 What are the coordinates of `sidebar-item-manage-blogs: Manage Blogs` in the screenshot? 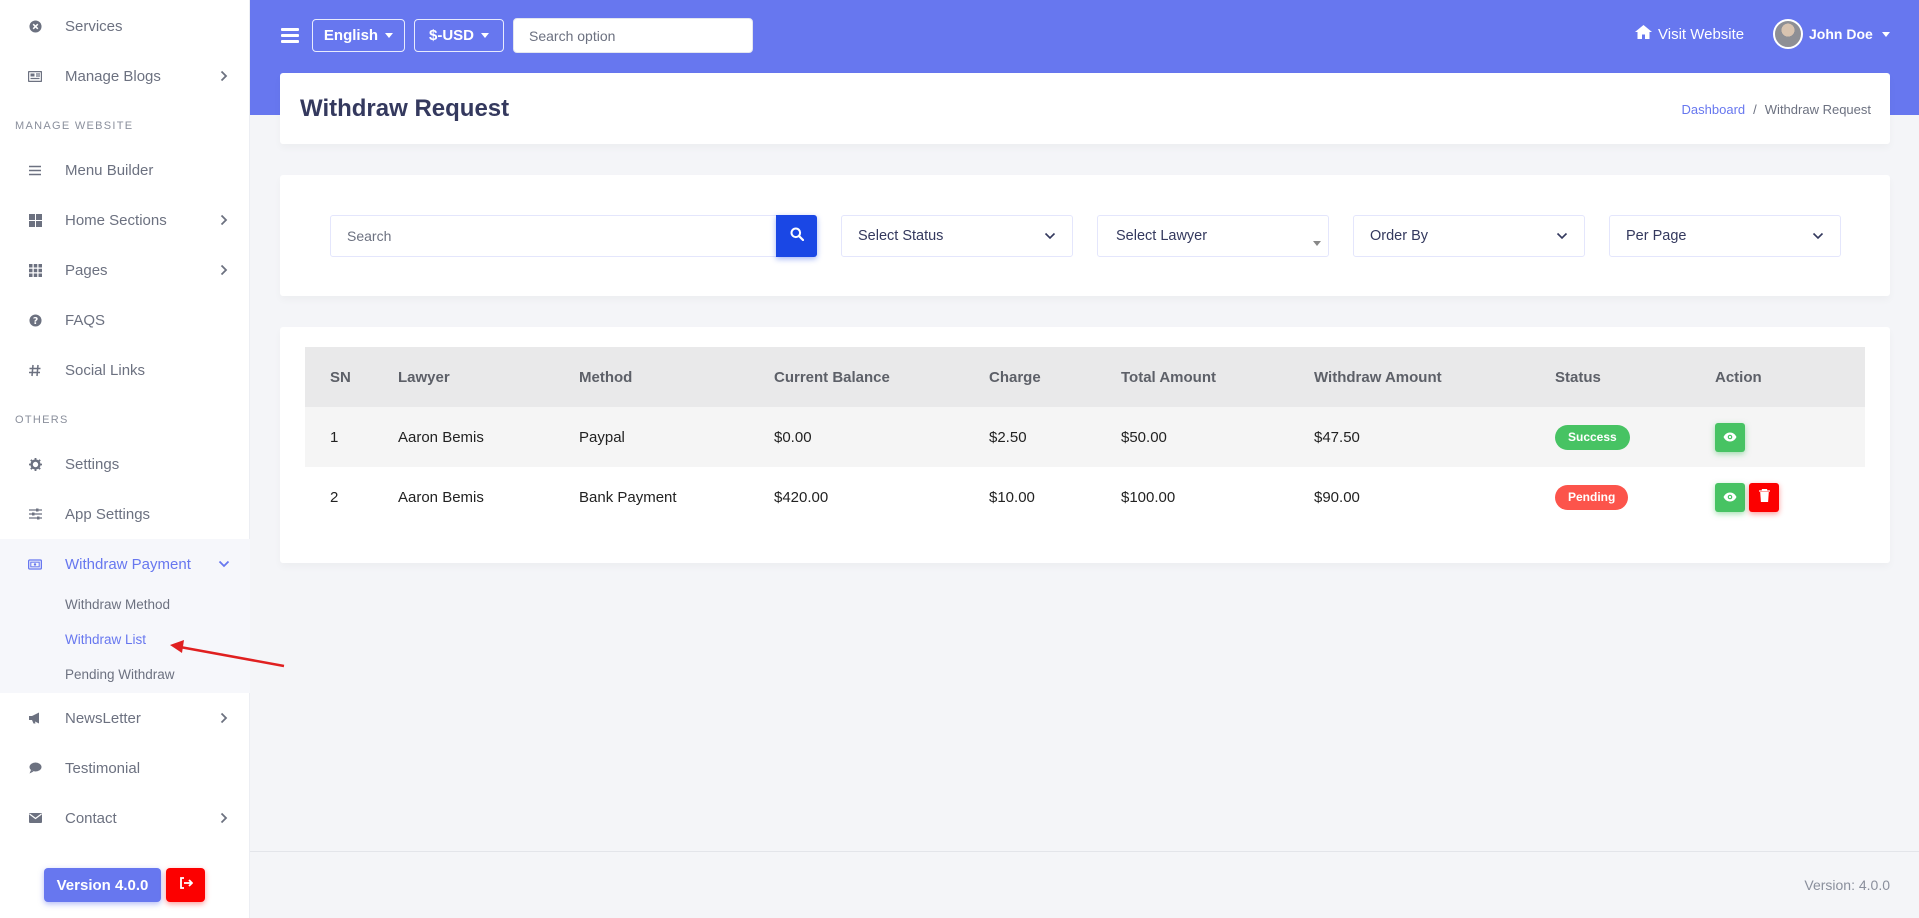 It's located at (125, 76).